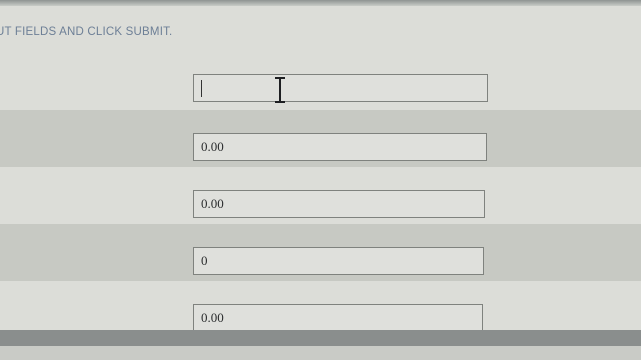 The image size is (641, 360). What do you see at coordinates (320, 353) in the screenshot?
I see `bottom-strip` at bounding box center [320, 353].